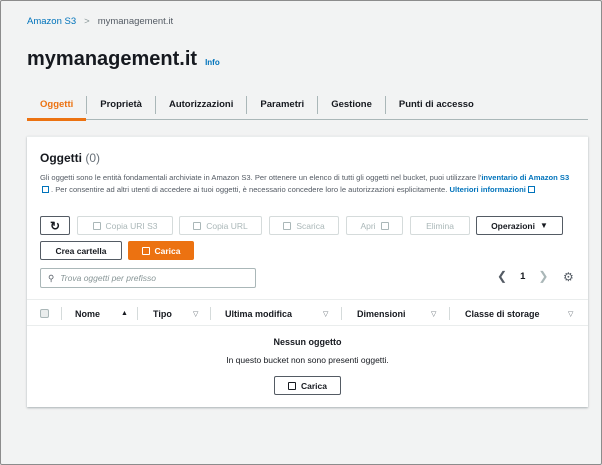  What do you see at coordinates (281, 104) in the screenshot?
I see `tab-parametri: Parametri` at bounding box center [281, 104].